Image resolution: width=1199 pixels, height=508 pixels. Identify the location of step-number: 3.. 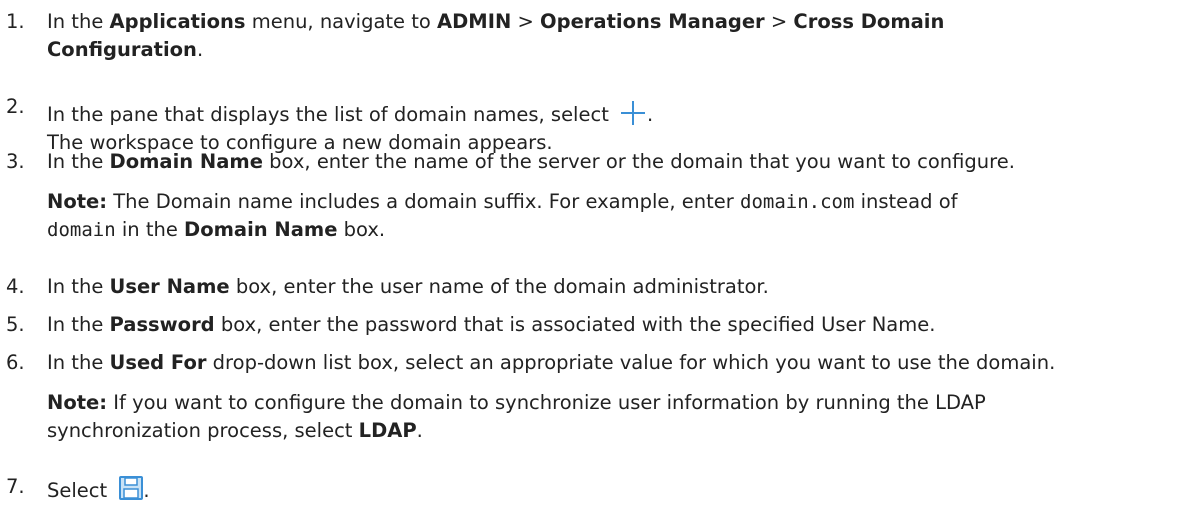
(15, 161).